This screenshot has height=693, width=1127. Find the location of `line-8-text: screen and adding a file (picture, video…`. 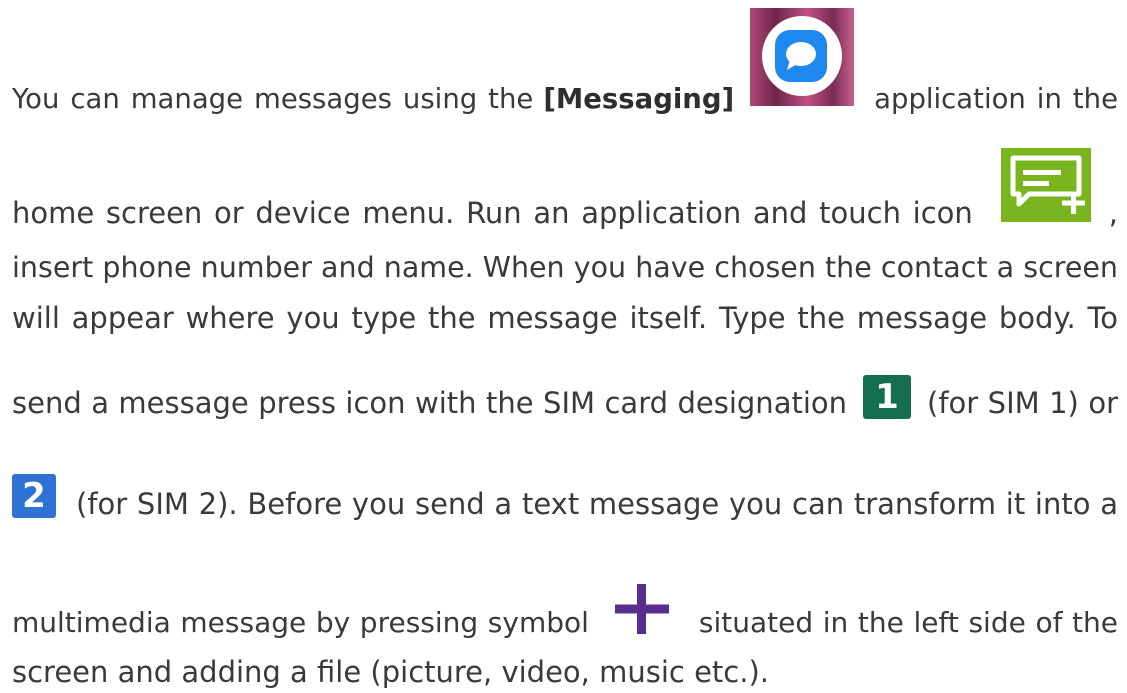

line-8-text: screen and adding a file (picture, video… is located at coordinates (390, 672).